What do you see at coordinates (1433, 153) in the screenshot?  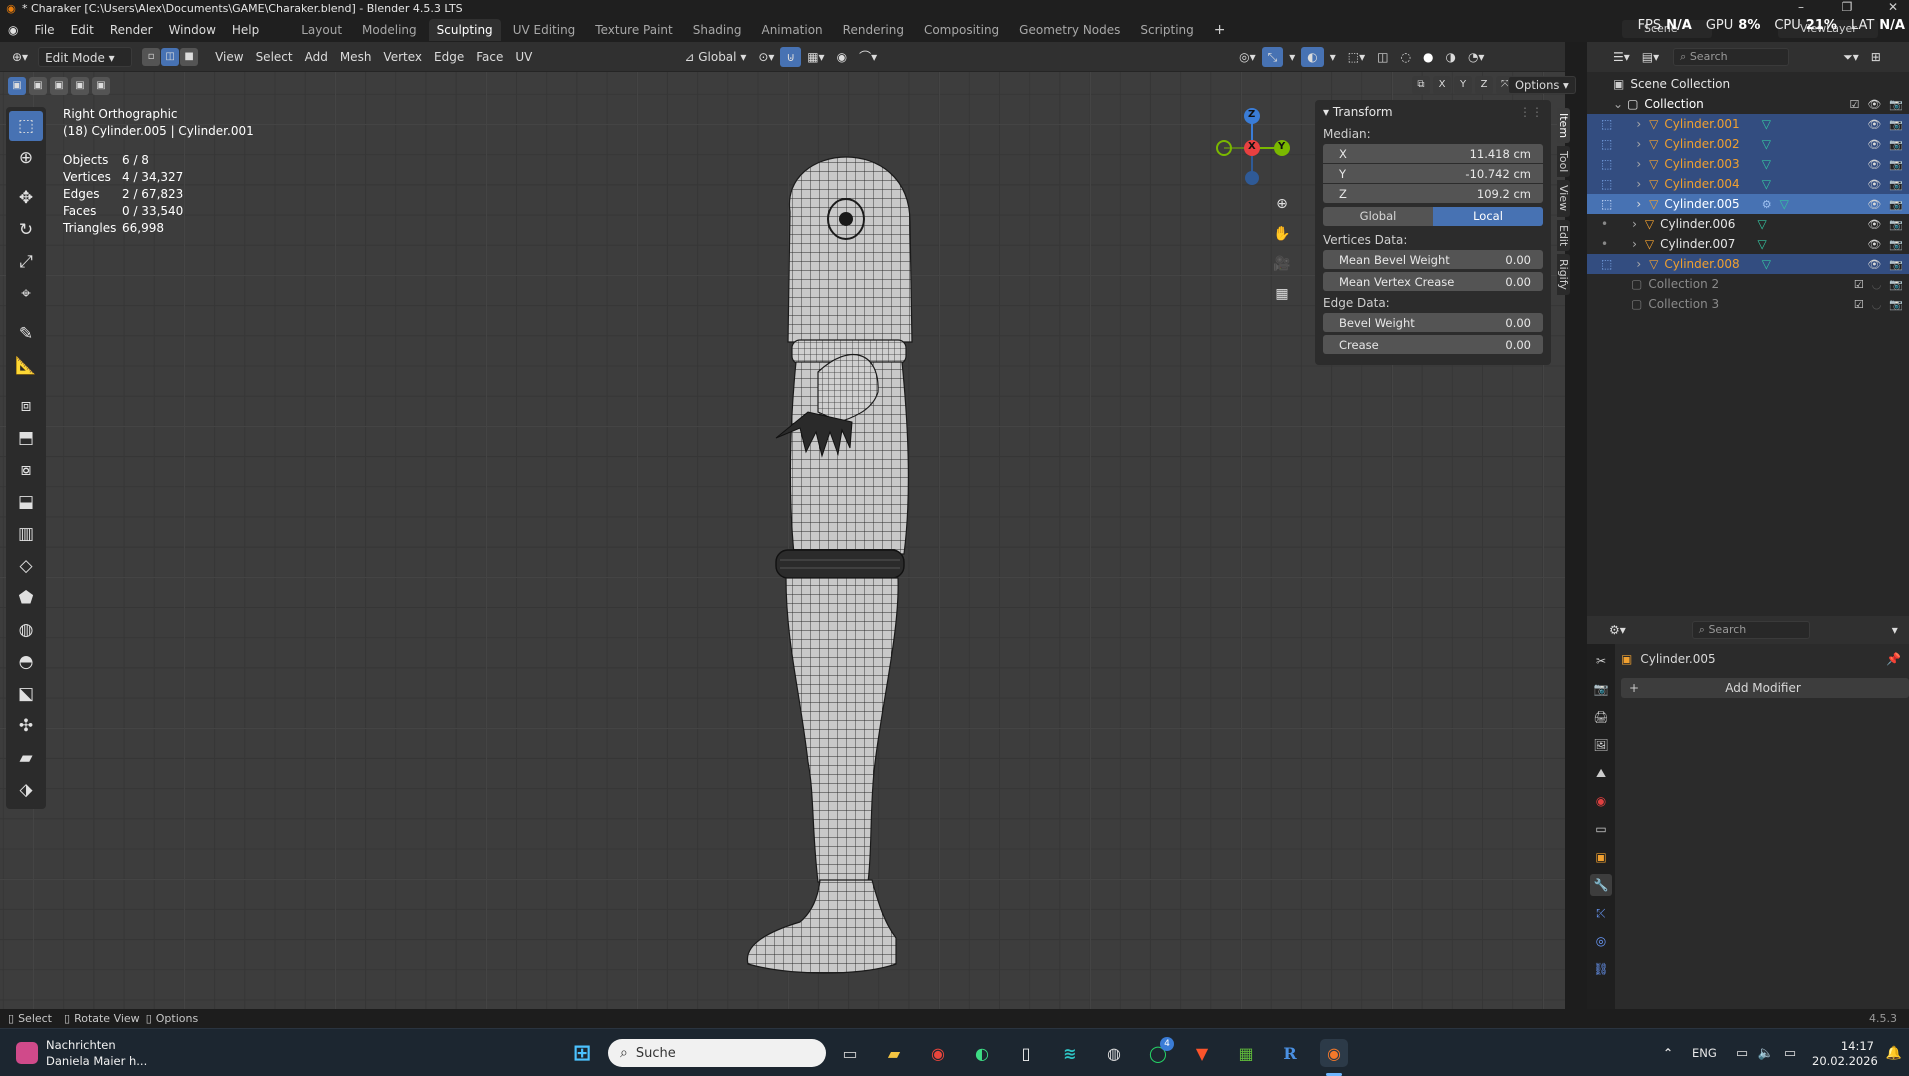 I see `median-x-field: X 11.418 cm` at bounding box center [1433, 153].